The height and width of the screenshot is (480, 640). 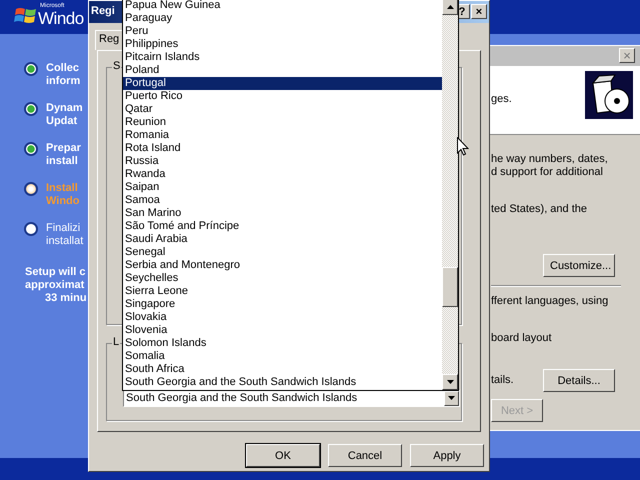 What do you see at coordinates (282, 6) in the screenshot?
I see `list-item: Papua New Guinea` at bounding box center [282, 6].